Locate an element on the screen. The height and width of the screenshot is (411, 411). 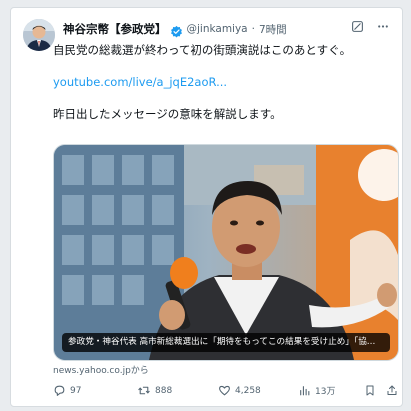
repost-button: 888 is located at coordinates (154, 390).